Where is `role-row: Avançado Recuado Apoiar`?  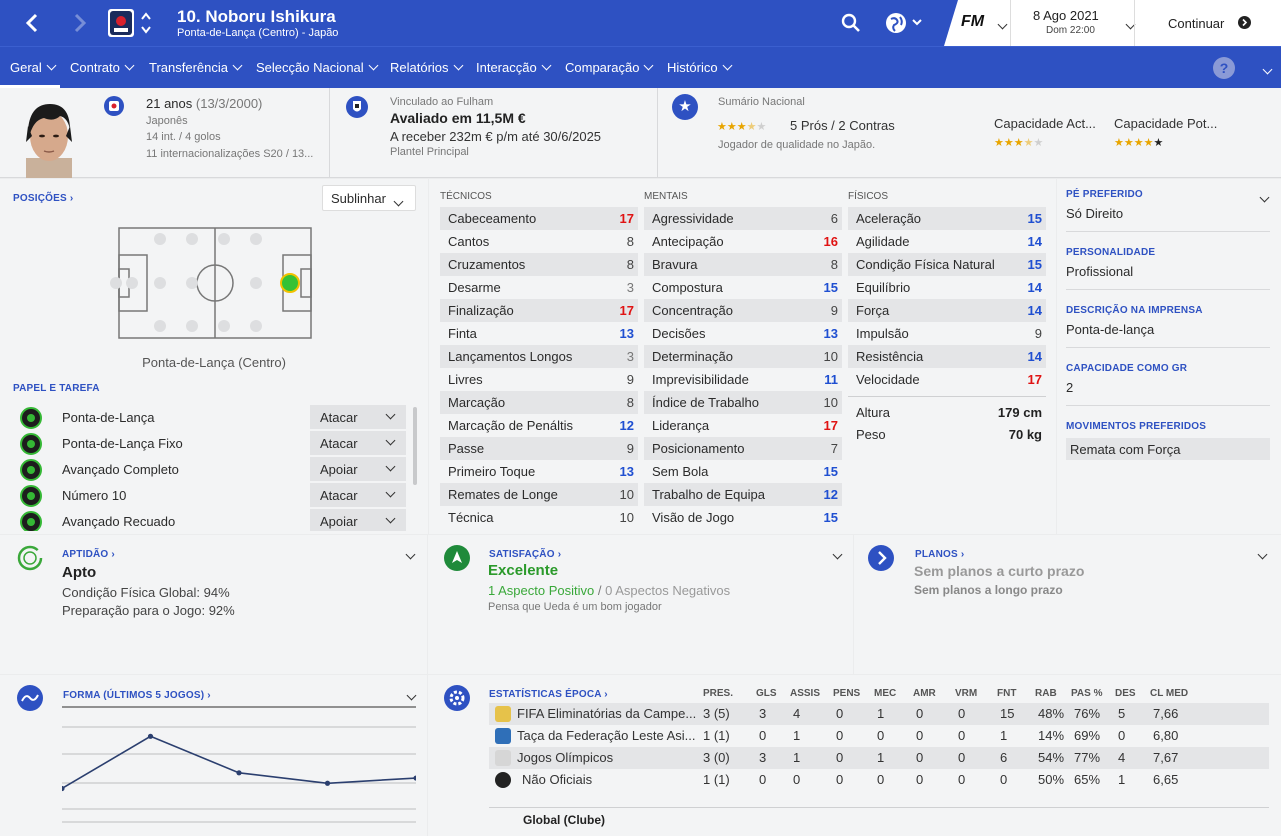 role-row: Avançado Recuado Apoiar is located at coordinates (210, 520).